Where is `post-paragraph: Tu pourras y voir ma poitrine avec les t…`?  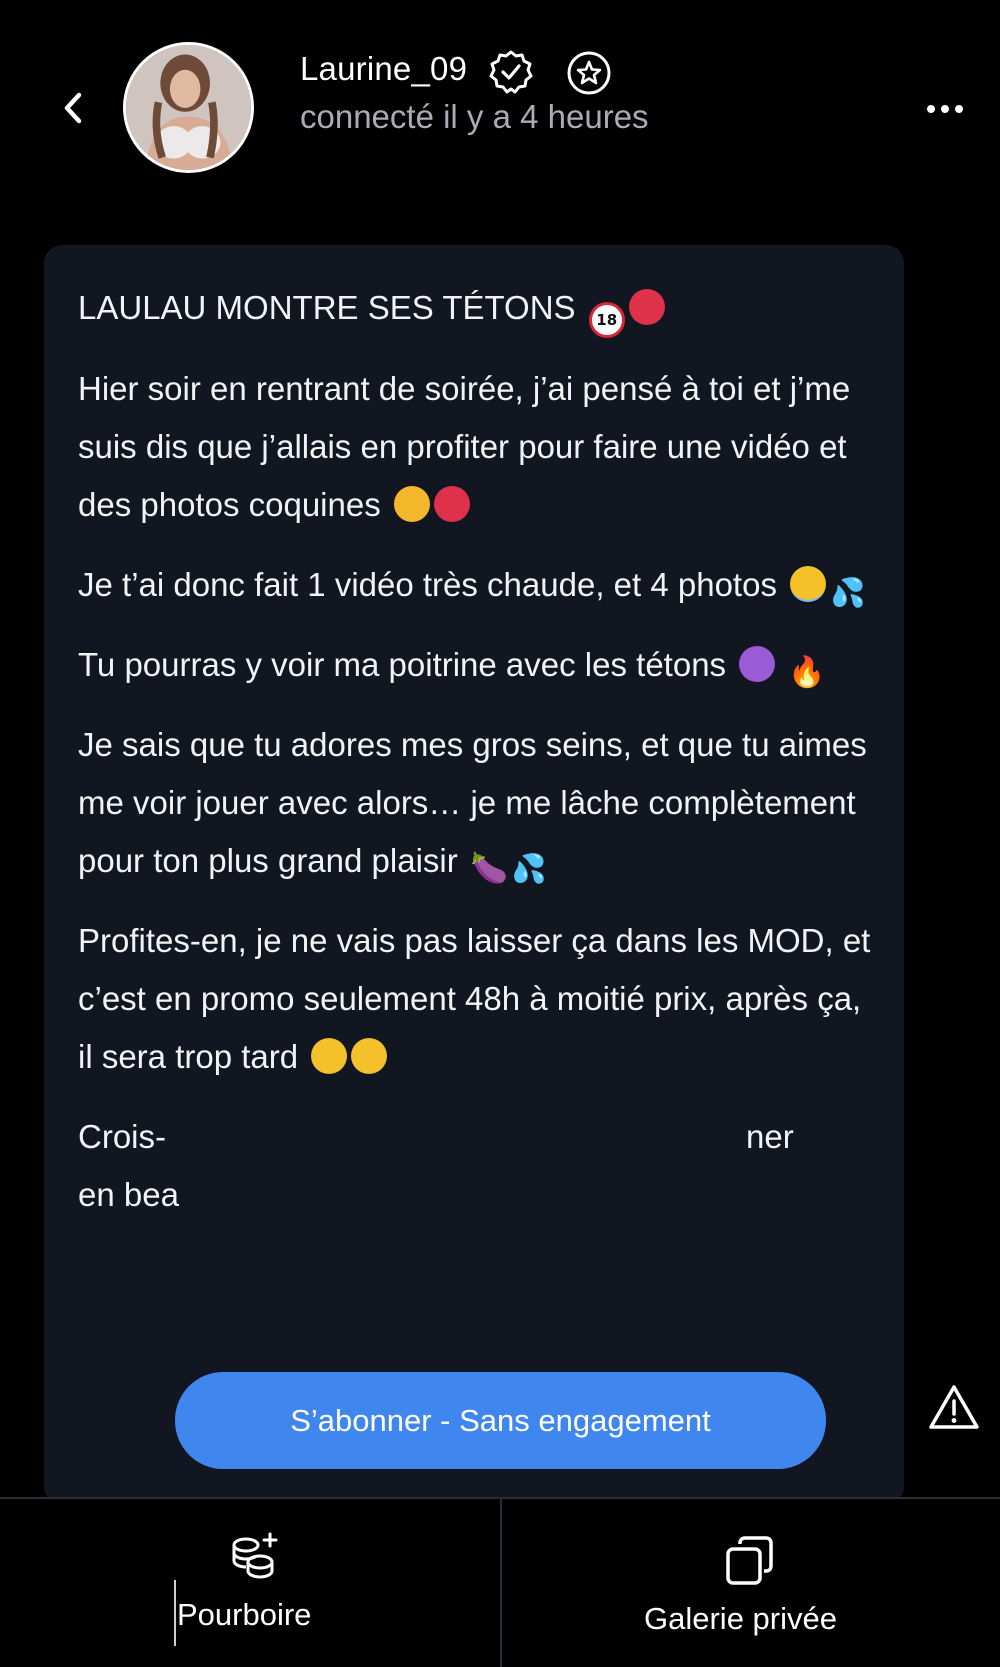
post-paragraph: Tu pourras y voir ma poitrine avec les t… is located at coordinates (452, 668).